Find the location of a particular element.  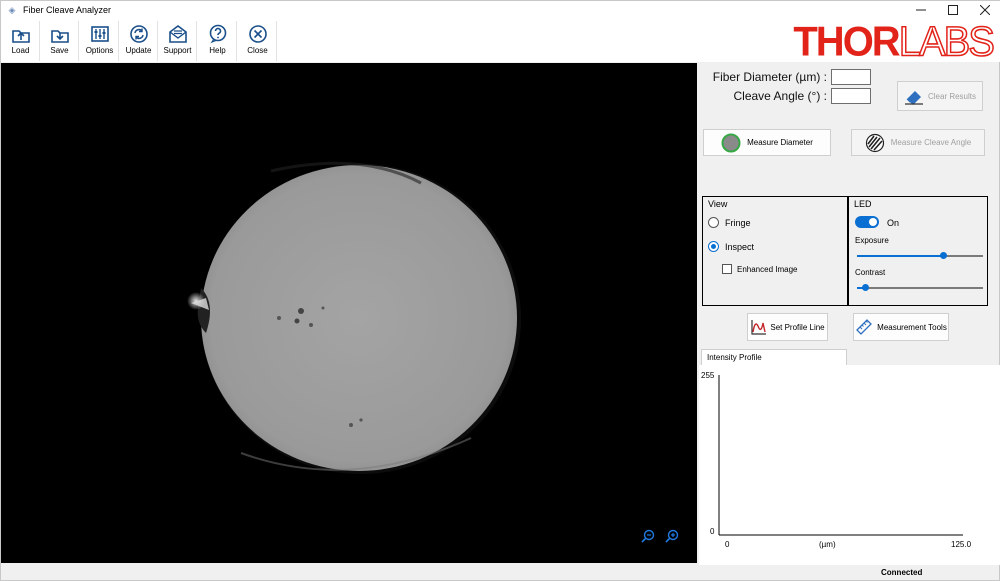

eraser-icon is located at coordinates (913, 98).